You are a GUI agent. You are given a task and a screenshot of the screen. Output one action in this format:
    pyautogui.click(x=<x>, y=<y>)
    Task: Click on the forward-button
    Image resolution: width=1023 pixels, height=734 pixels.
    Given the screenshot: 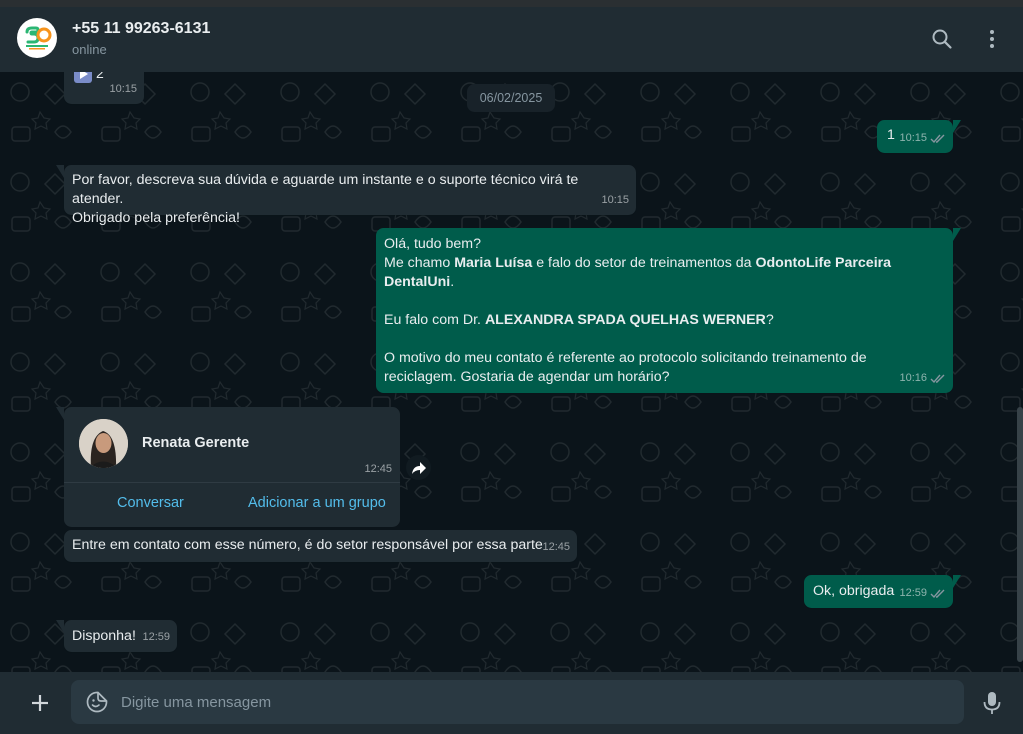 What is the action you would take?
    pyautogui.click(x=418, y=467)
    